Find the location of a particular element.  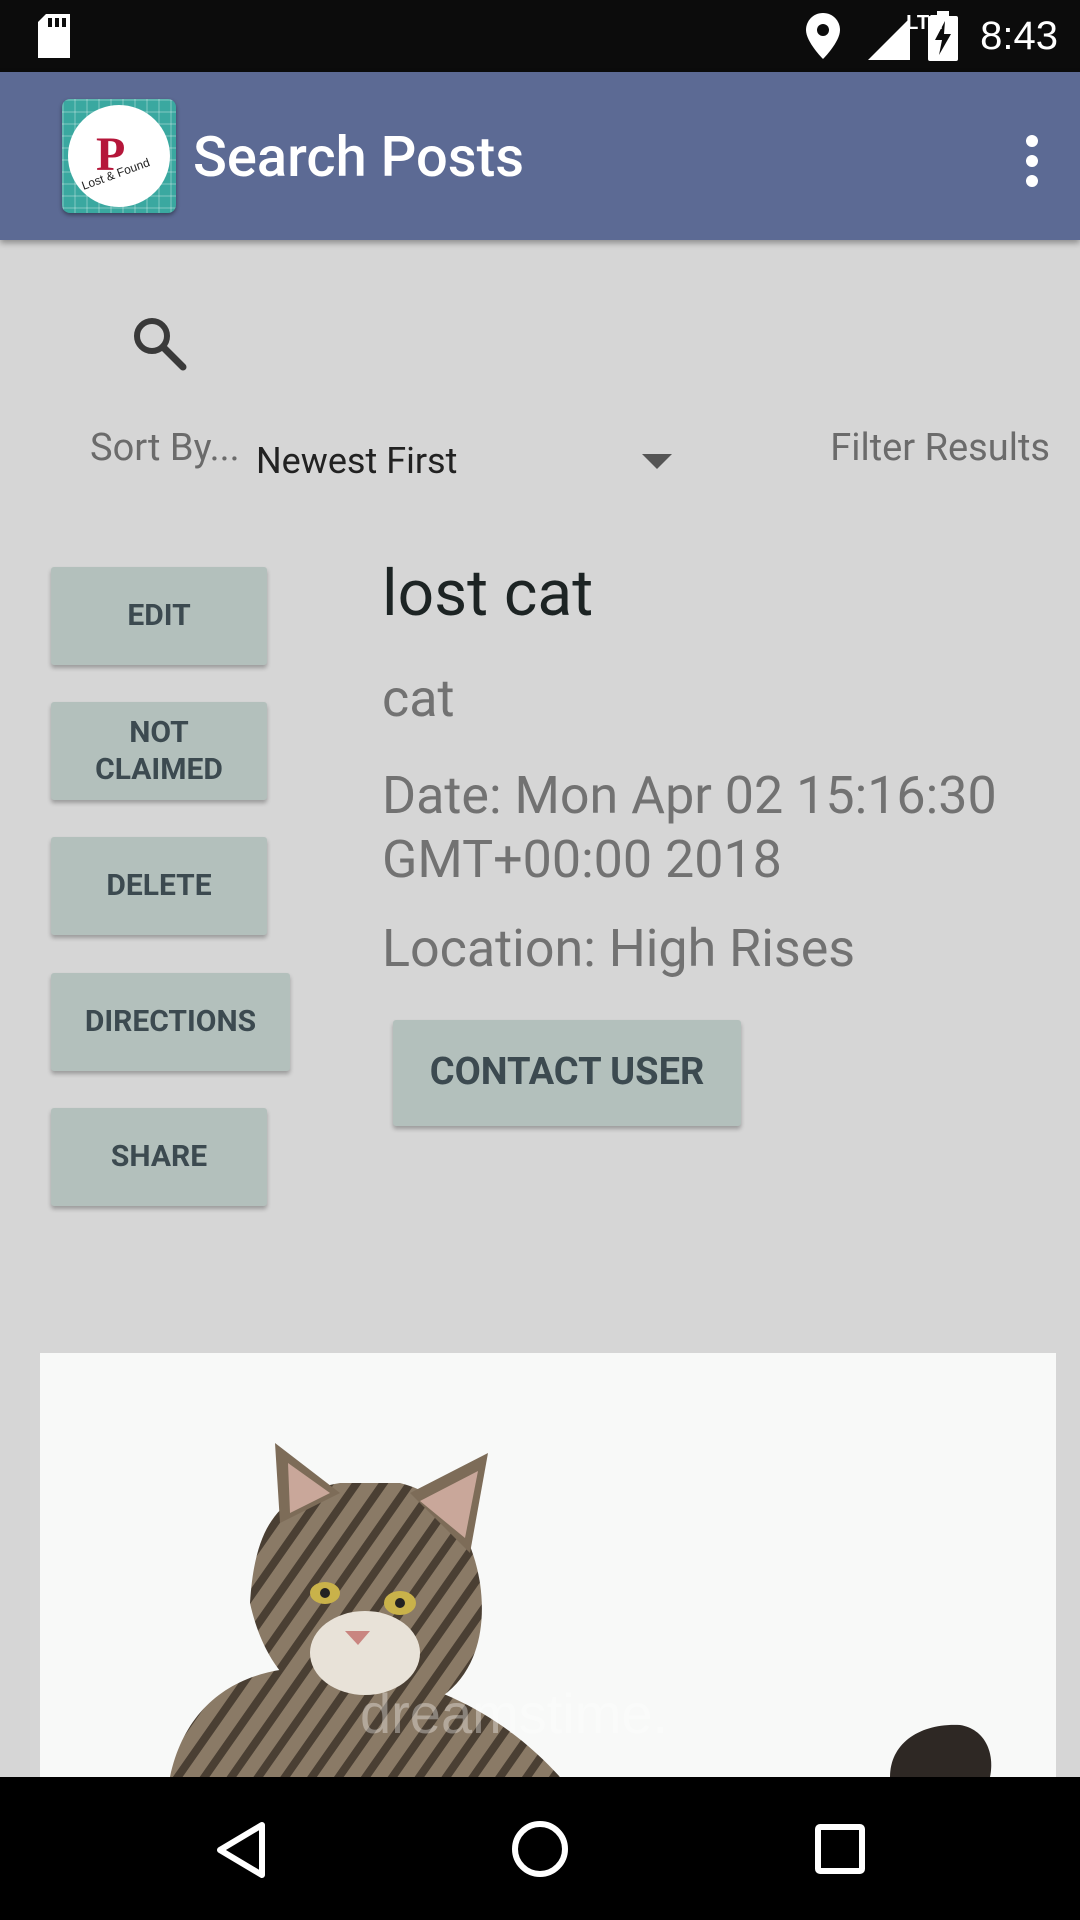

directions-button: DIRECTIONS is located at coordinates (170, 1022).